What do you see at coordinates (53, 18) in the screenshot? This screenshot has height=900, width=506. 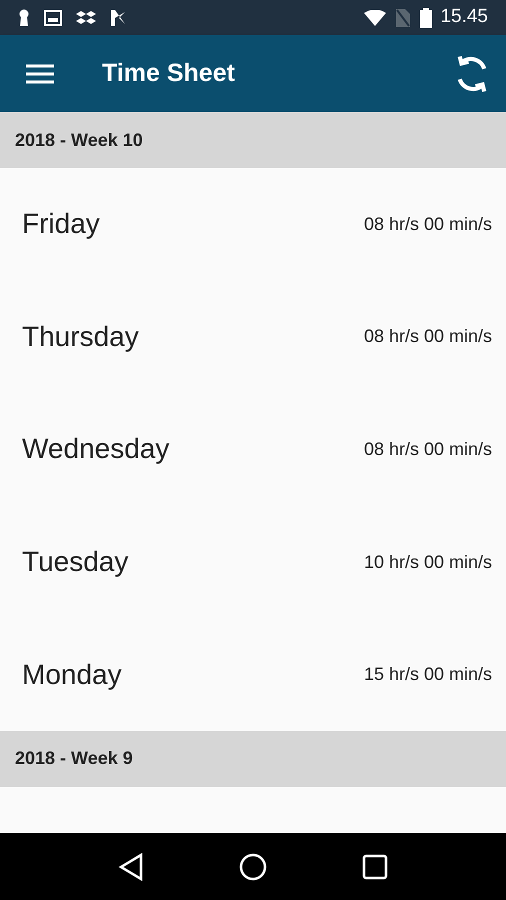 I see `image-icon` at bounding box center [53, 18].